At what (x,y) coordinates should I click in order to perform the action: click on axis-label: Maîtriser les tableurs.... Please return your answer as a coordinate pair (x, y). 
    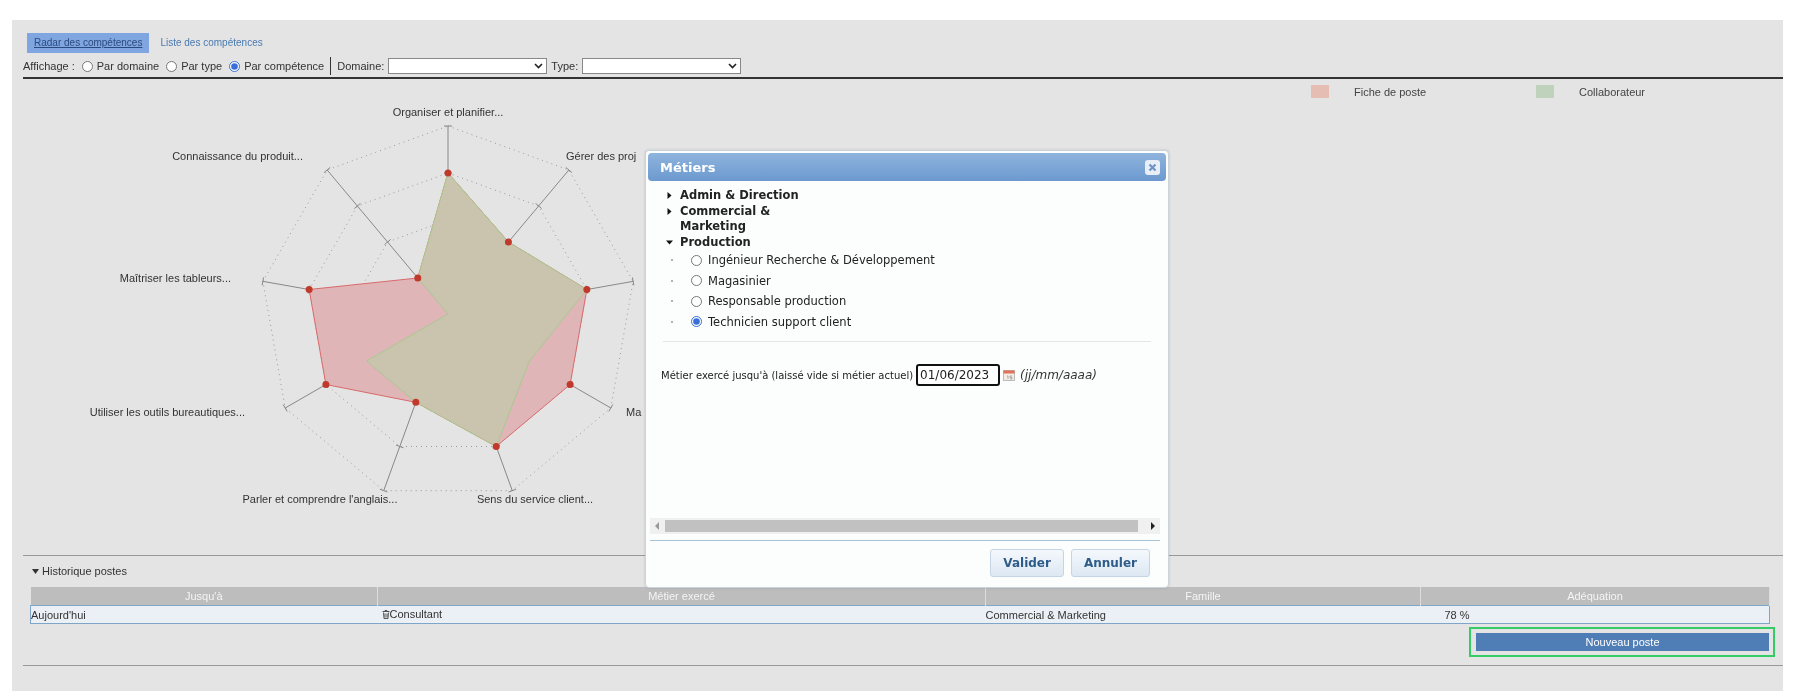
    Looking at the image, I should click on (175, 278).